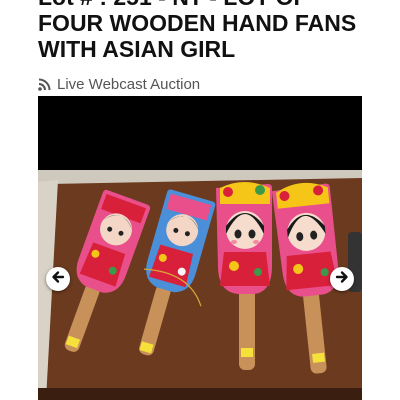 The image size is (400, 400). I want to click on arrow-left-icon, so click(58, 279).